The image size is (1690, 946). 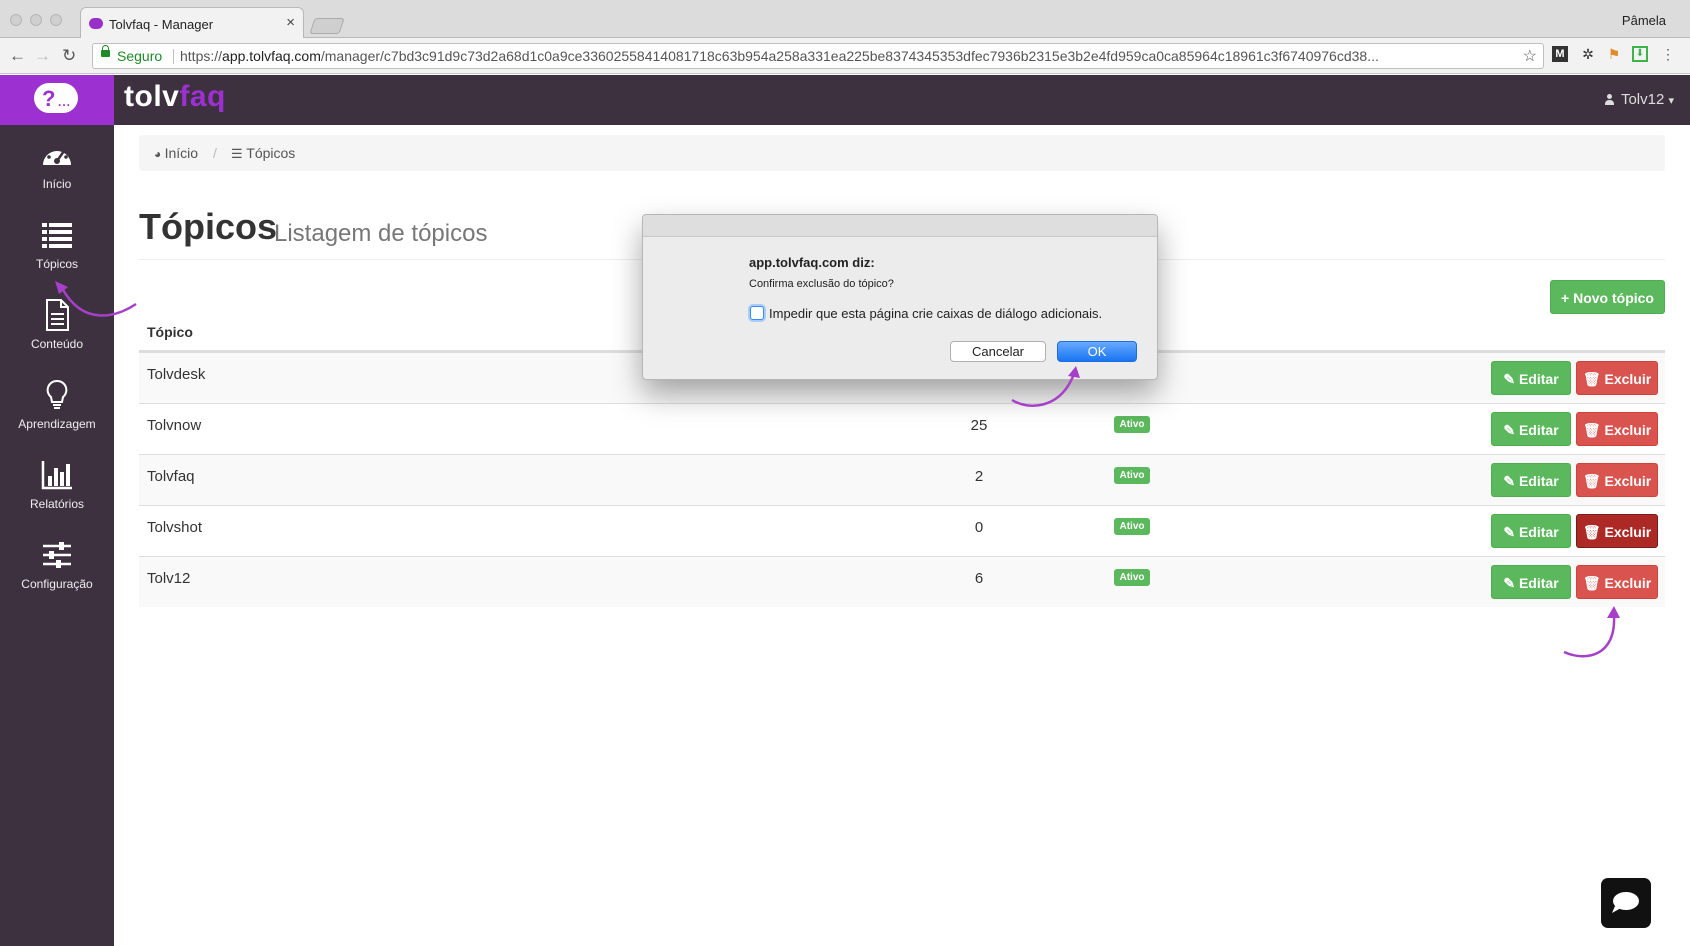 What do you see at coordinates (757, 313) in the screenshot?
I see `suppress-dialogs-checkbox` at bounding box center [757, 313].